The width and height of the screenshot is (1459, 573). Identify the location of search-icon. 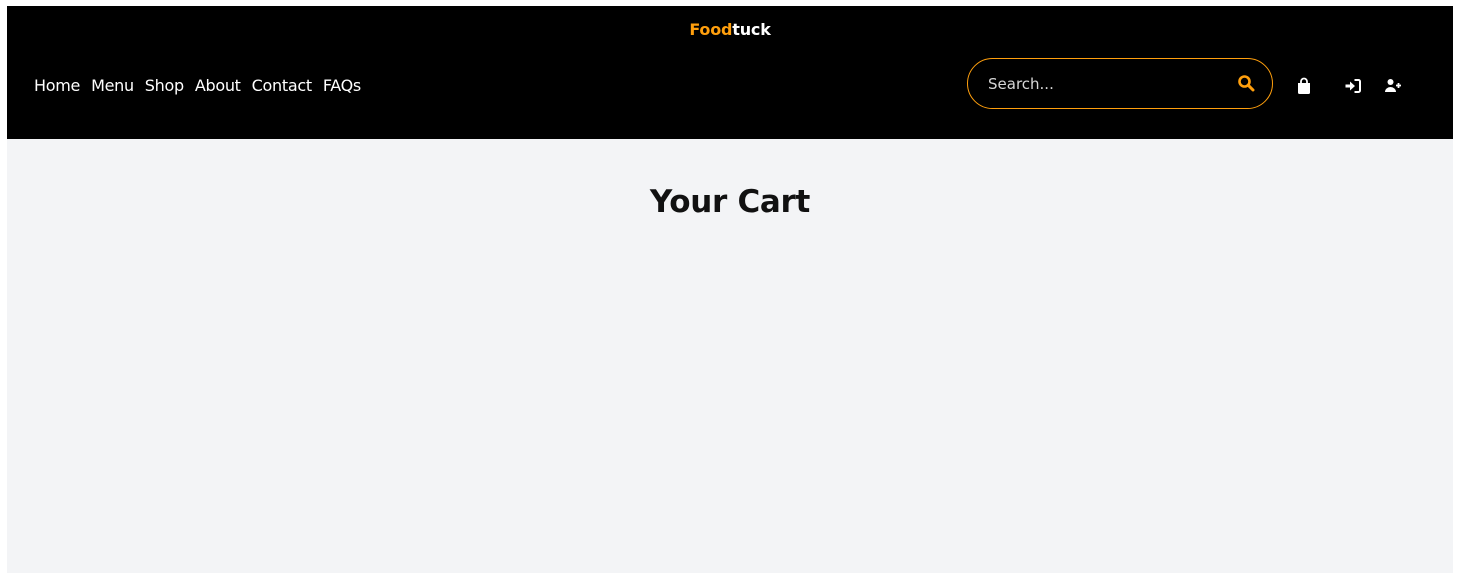
(1246, 83).